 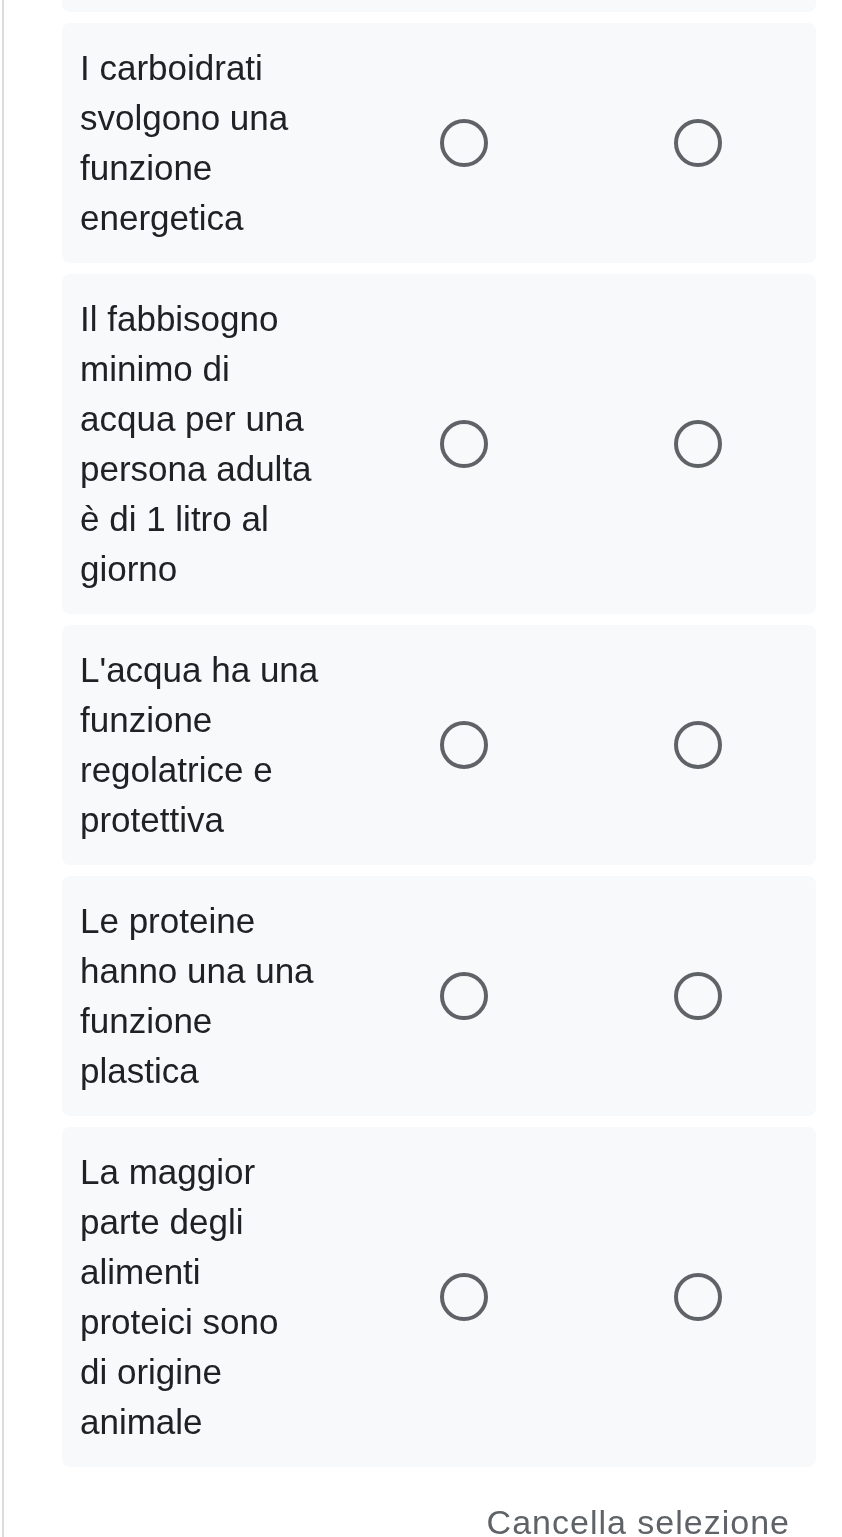 I want to click on statement-text: L'acqua ha una funzione regolatrice e protettiva, so click(x=200, y=745).